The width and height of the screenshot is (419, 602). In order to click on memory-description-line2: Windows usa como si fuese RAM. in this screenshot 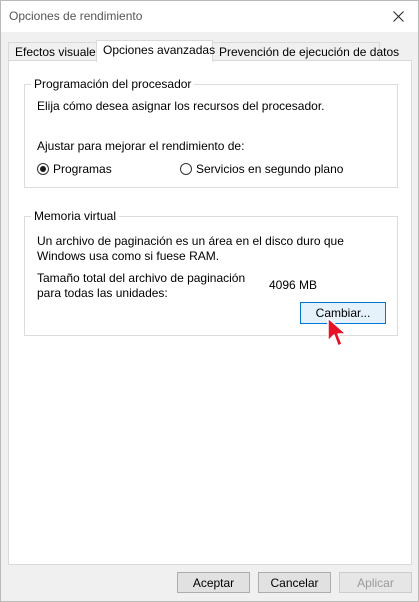, I will do `click(128, 256)`.